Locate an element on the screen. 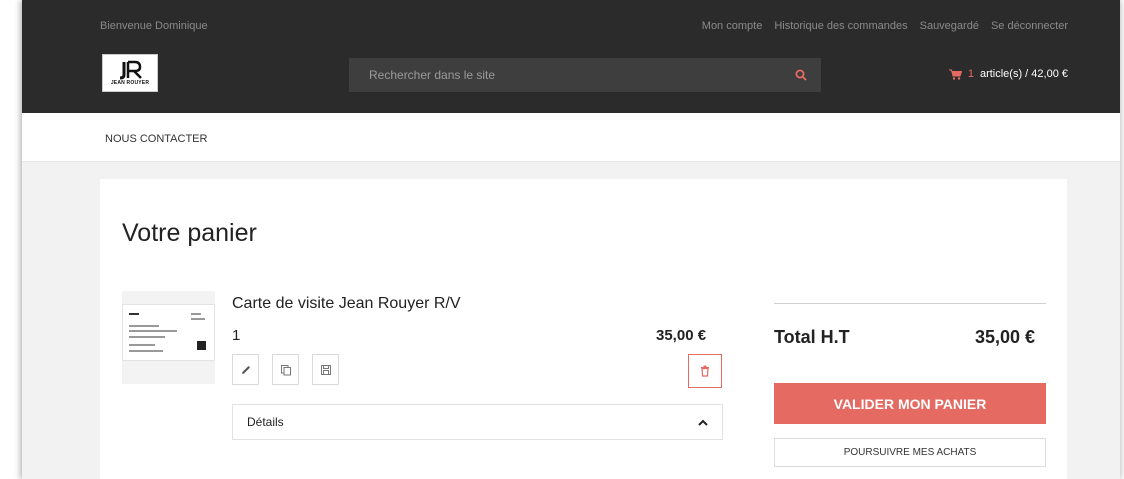 Image resolution: width=1124 pixels, height=479 pixels. nav-item-contact: NOUS CONTACTER is located at coordinates (156, 139).